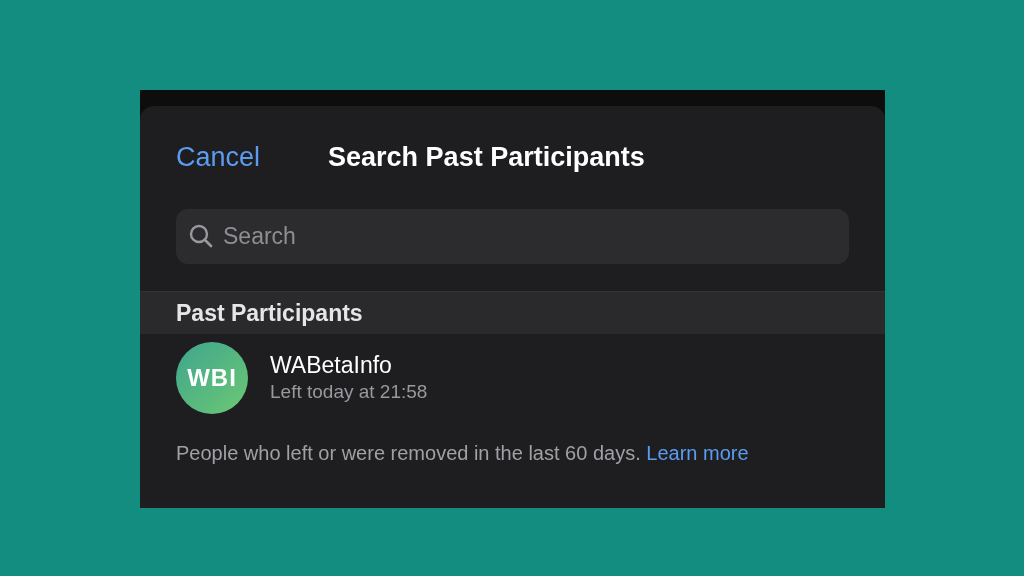 The image size is (1024, 576). Describe the element at coordinates (269, 313) in the screenshot. I see `section-header: Past Participants` at that location.